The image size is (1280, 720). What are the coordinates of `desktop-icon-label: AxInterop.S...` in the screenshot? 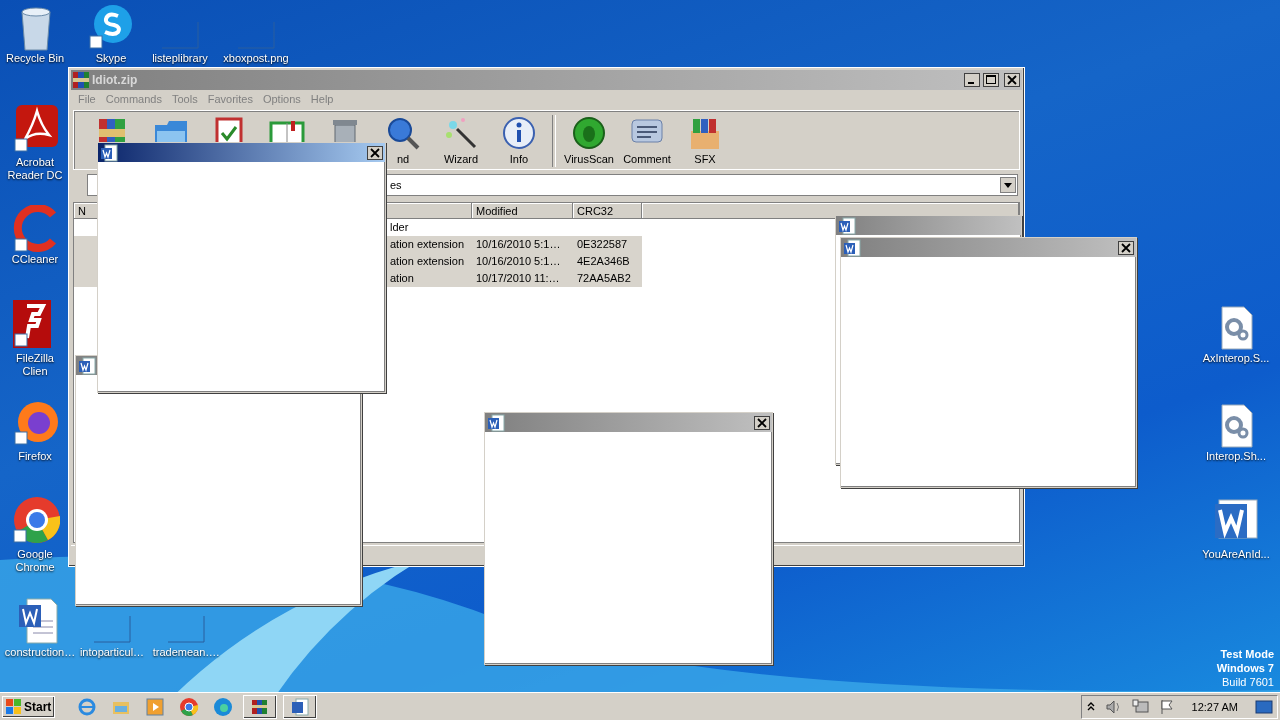 It's located at (1236, 358).